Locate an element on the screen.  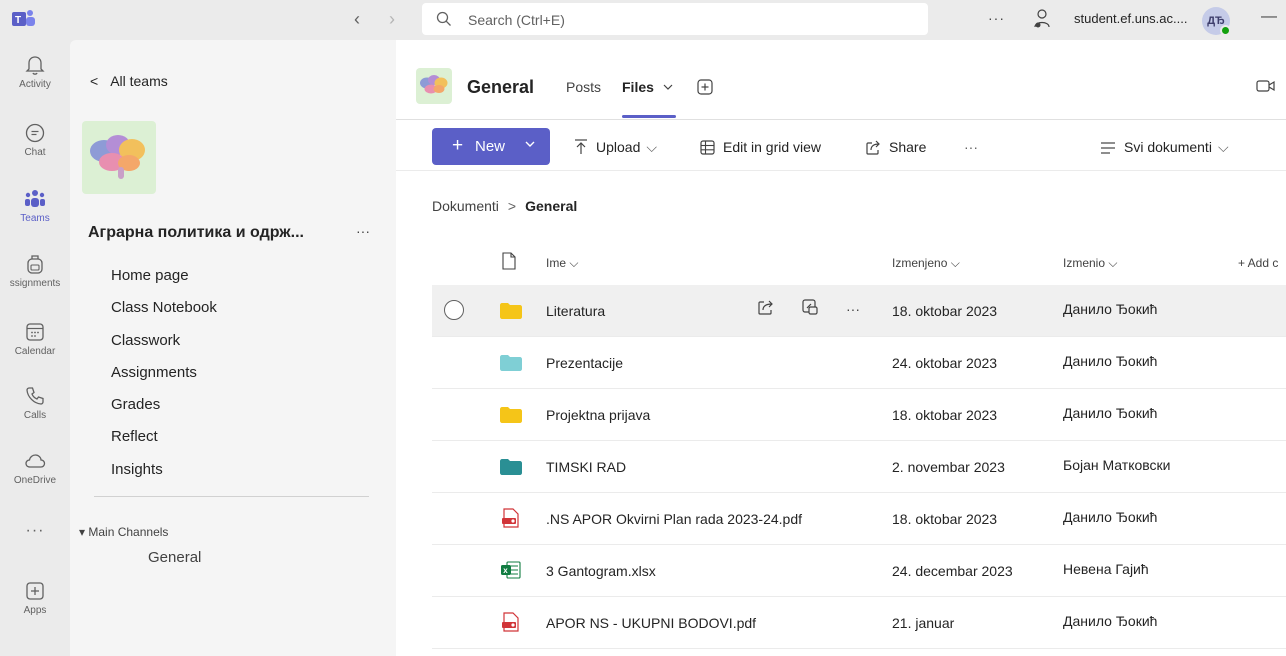
rail-item-apps: Apps is located at coordinates (35, 598).